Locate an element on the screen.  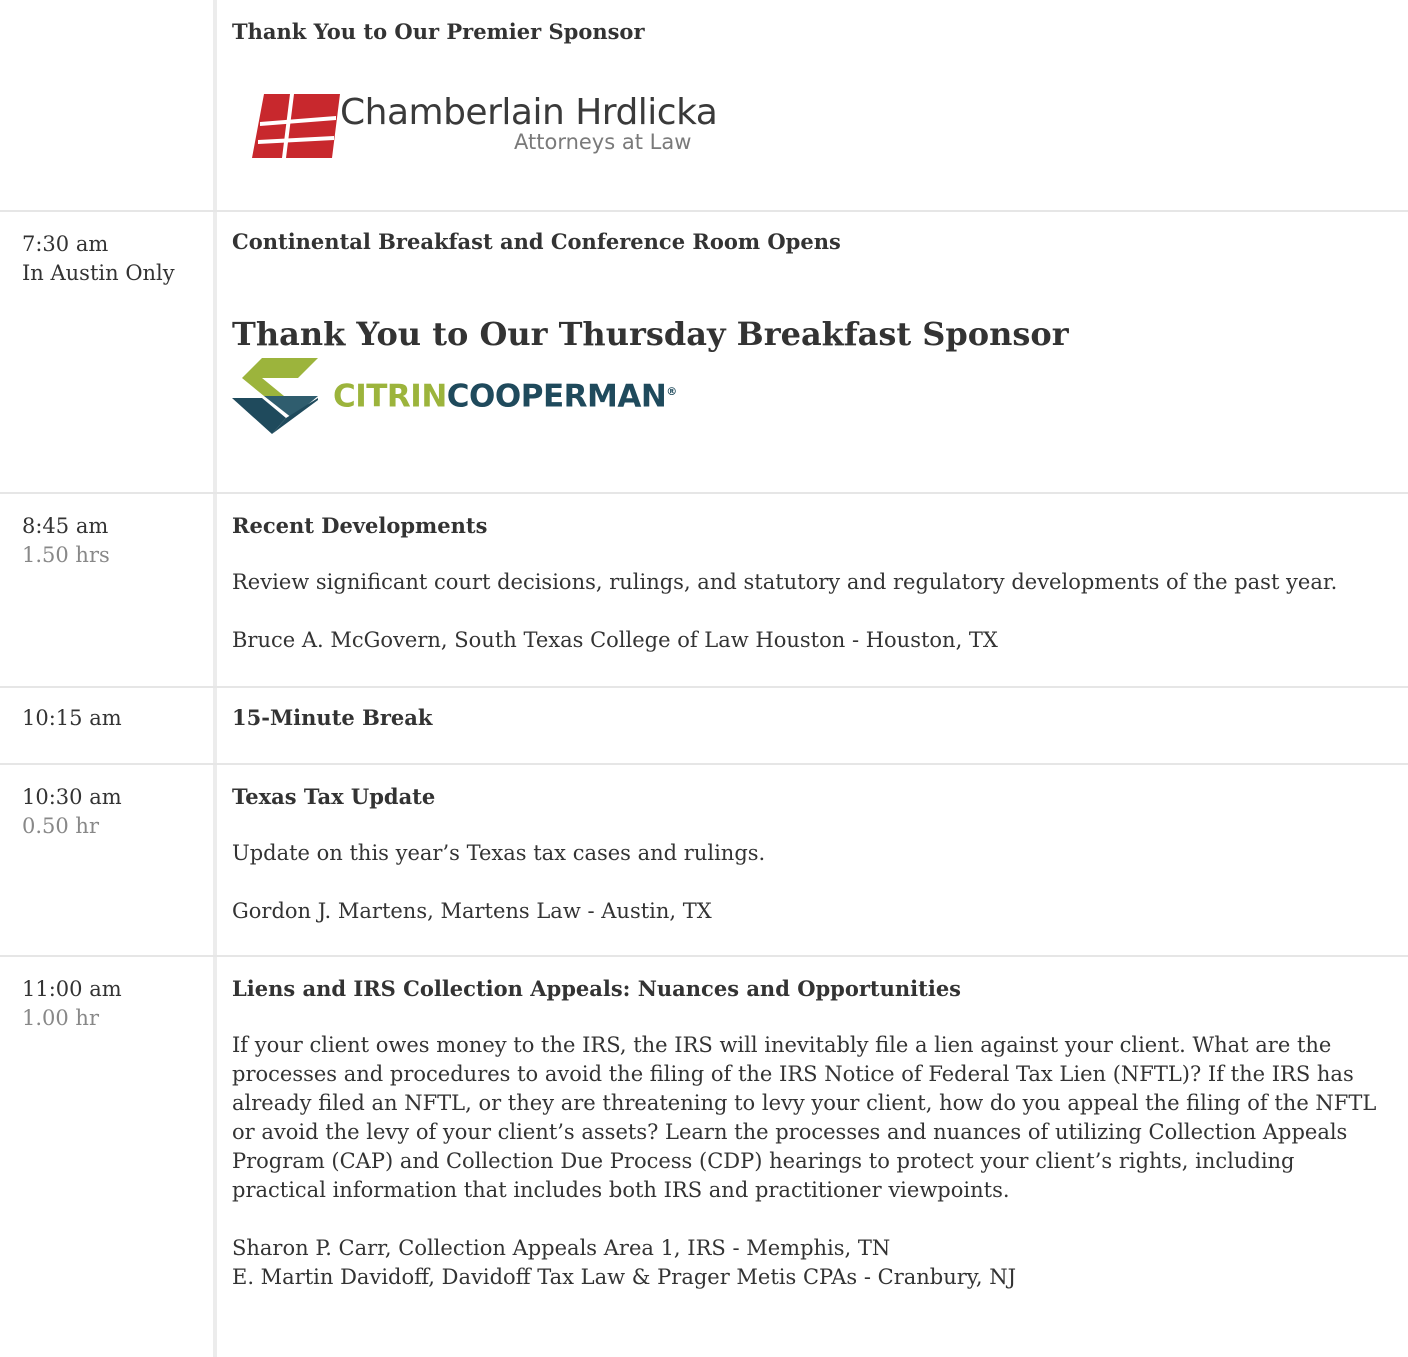
session-title: Recent Developments is located at coordinates (360, 525).